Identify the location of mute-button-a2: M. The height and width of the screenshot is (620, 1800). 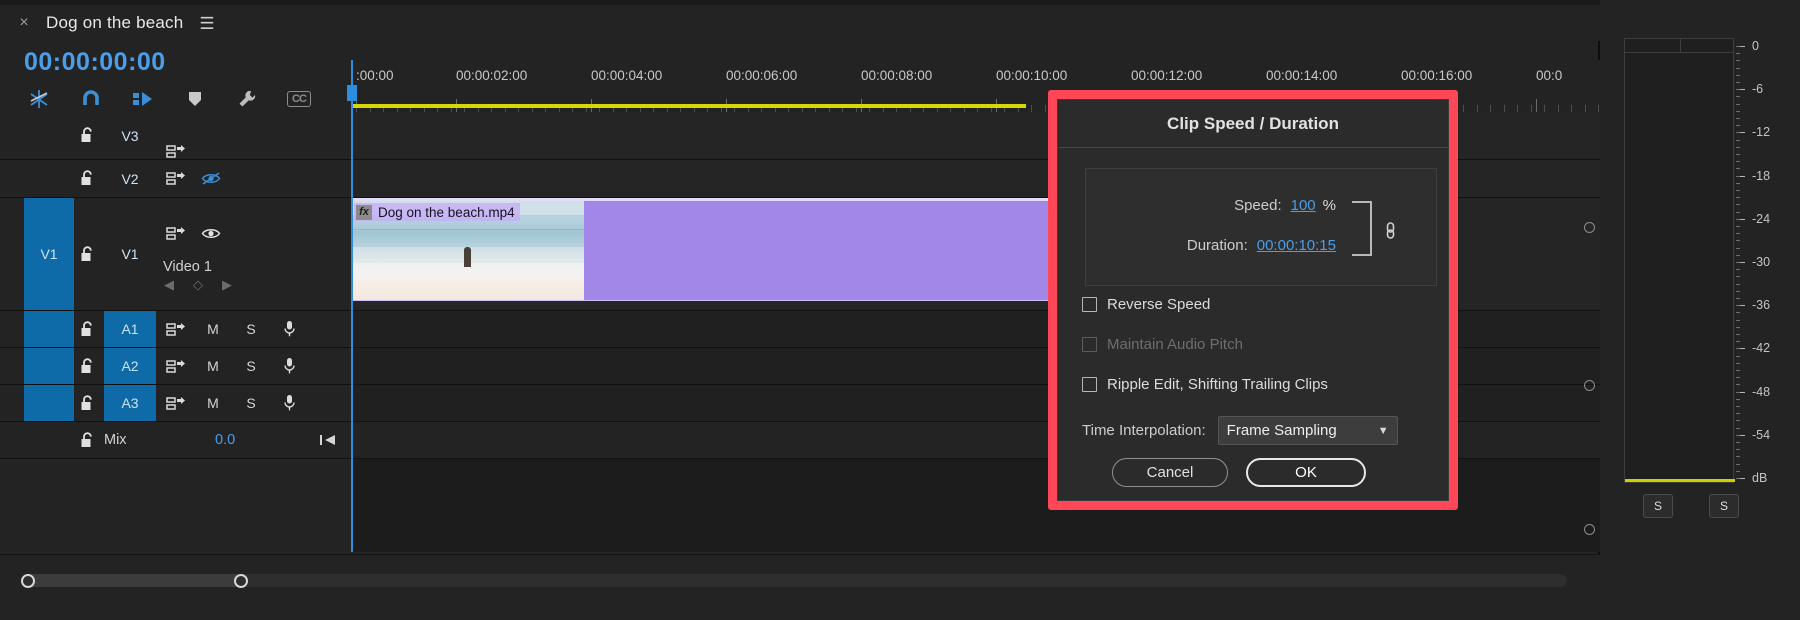
(213, 366).